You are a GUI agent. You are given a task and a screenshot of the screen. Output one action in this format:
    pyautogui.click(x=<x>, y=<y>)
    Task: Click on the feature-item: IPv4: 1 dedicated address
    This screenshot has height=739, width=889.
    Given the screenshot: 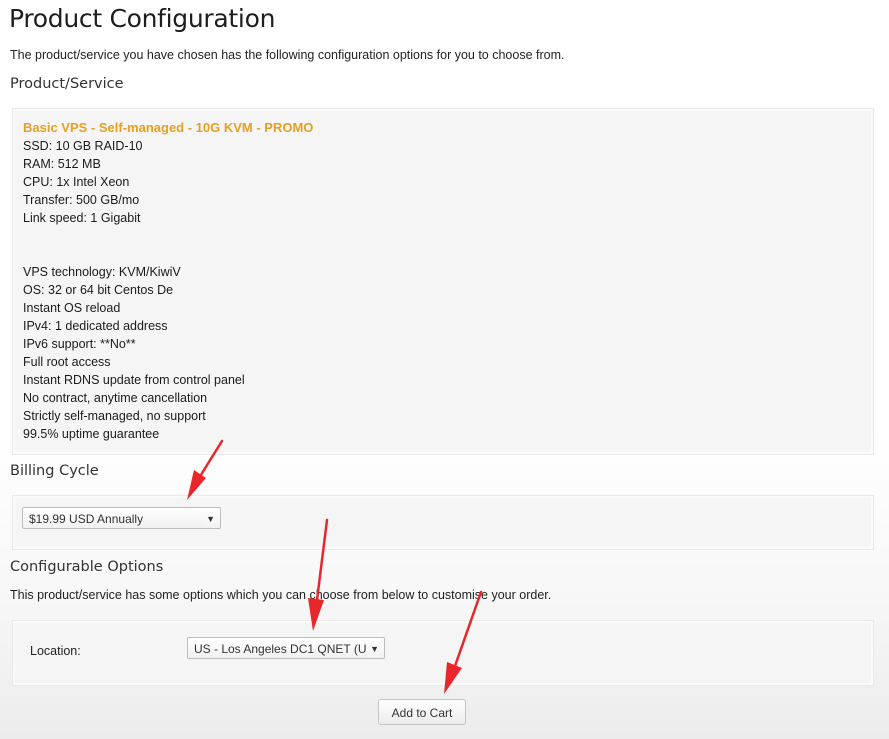 What is the action you would take?
    pyautogui.click(x=95, y=326)
    